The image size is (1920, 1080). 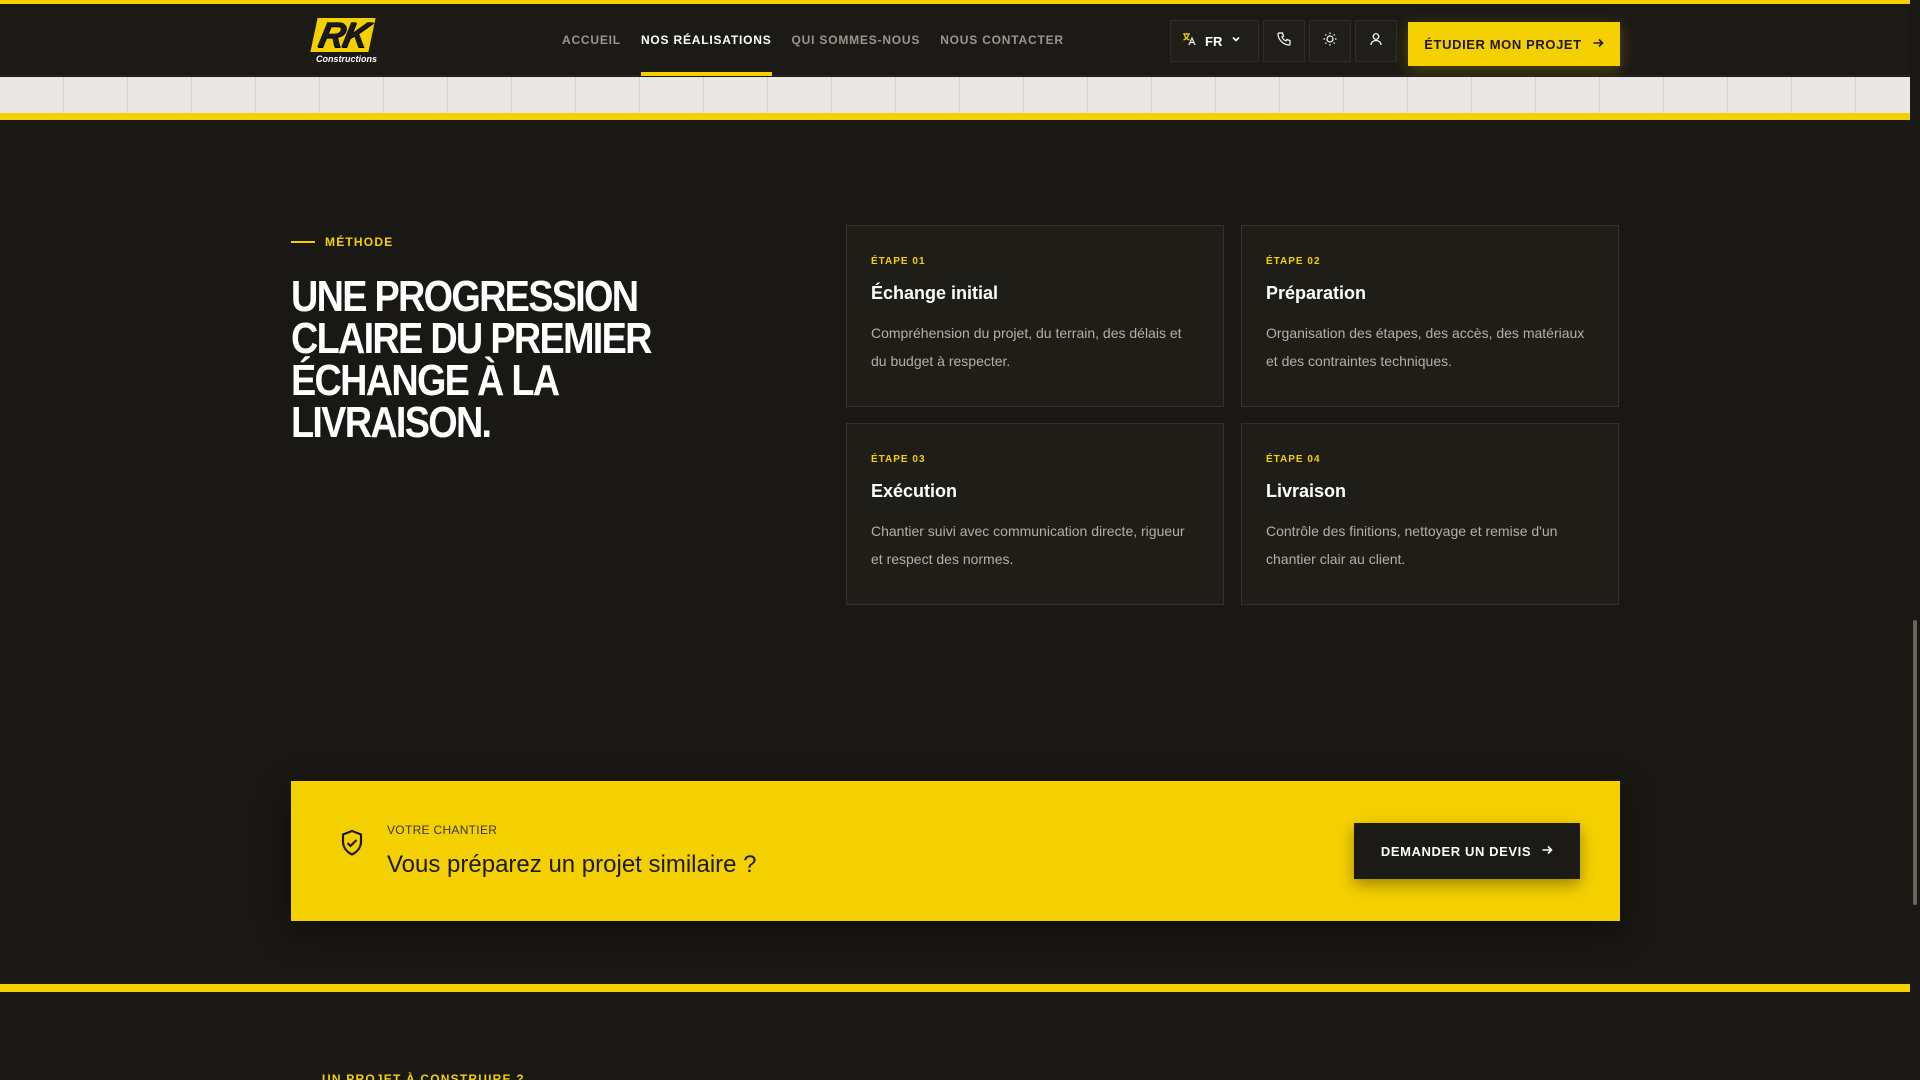 What do you see at coordinates (1002, 40) in the screenshot?
I see `nav-item-nous-contacter: NOUS CONTACTER` at bounding box center [1002, 40].